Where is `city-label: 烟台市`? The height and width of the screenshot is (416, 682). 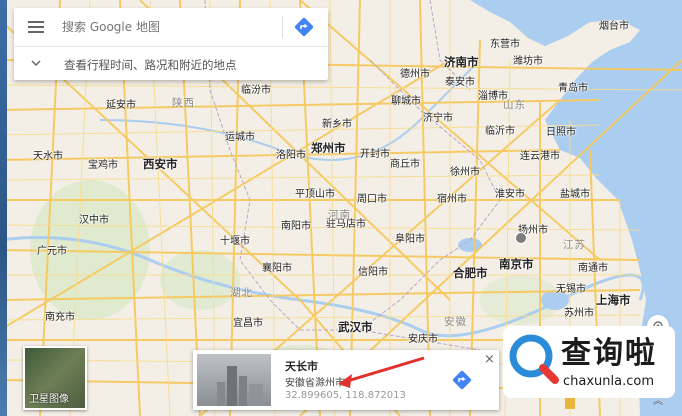 city-label: 烟台市 is located at coordinates (614, 27).